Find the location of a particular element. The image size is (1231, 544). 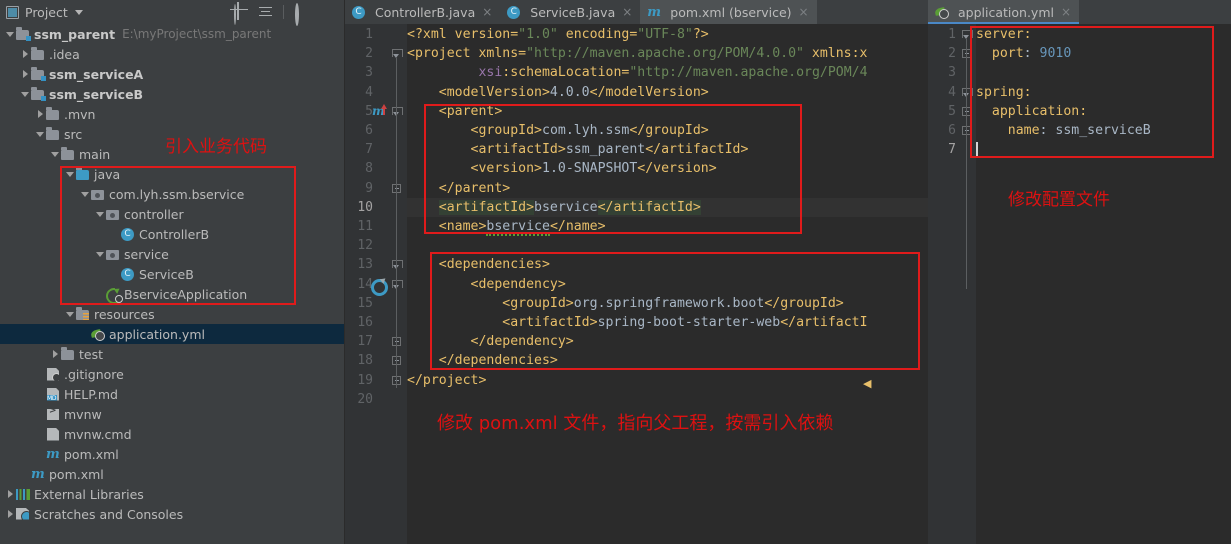

folder-icon is located at coordinates (68, 354).